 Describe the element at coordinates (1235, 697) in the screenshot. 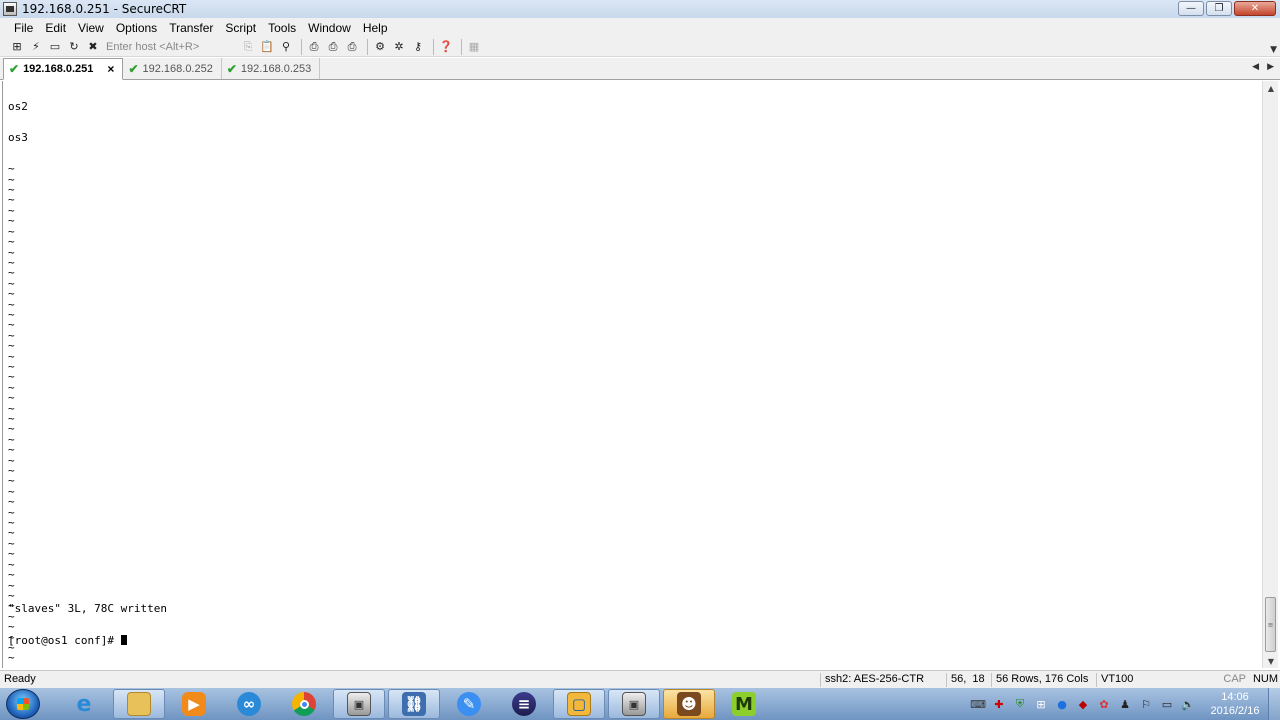

I see `clock-time: 14:06` at that location.